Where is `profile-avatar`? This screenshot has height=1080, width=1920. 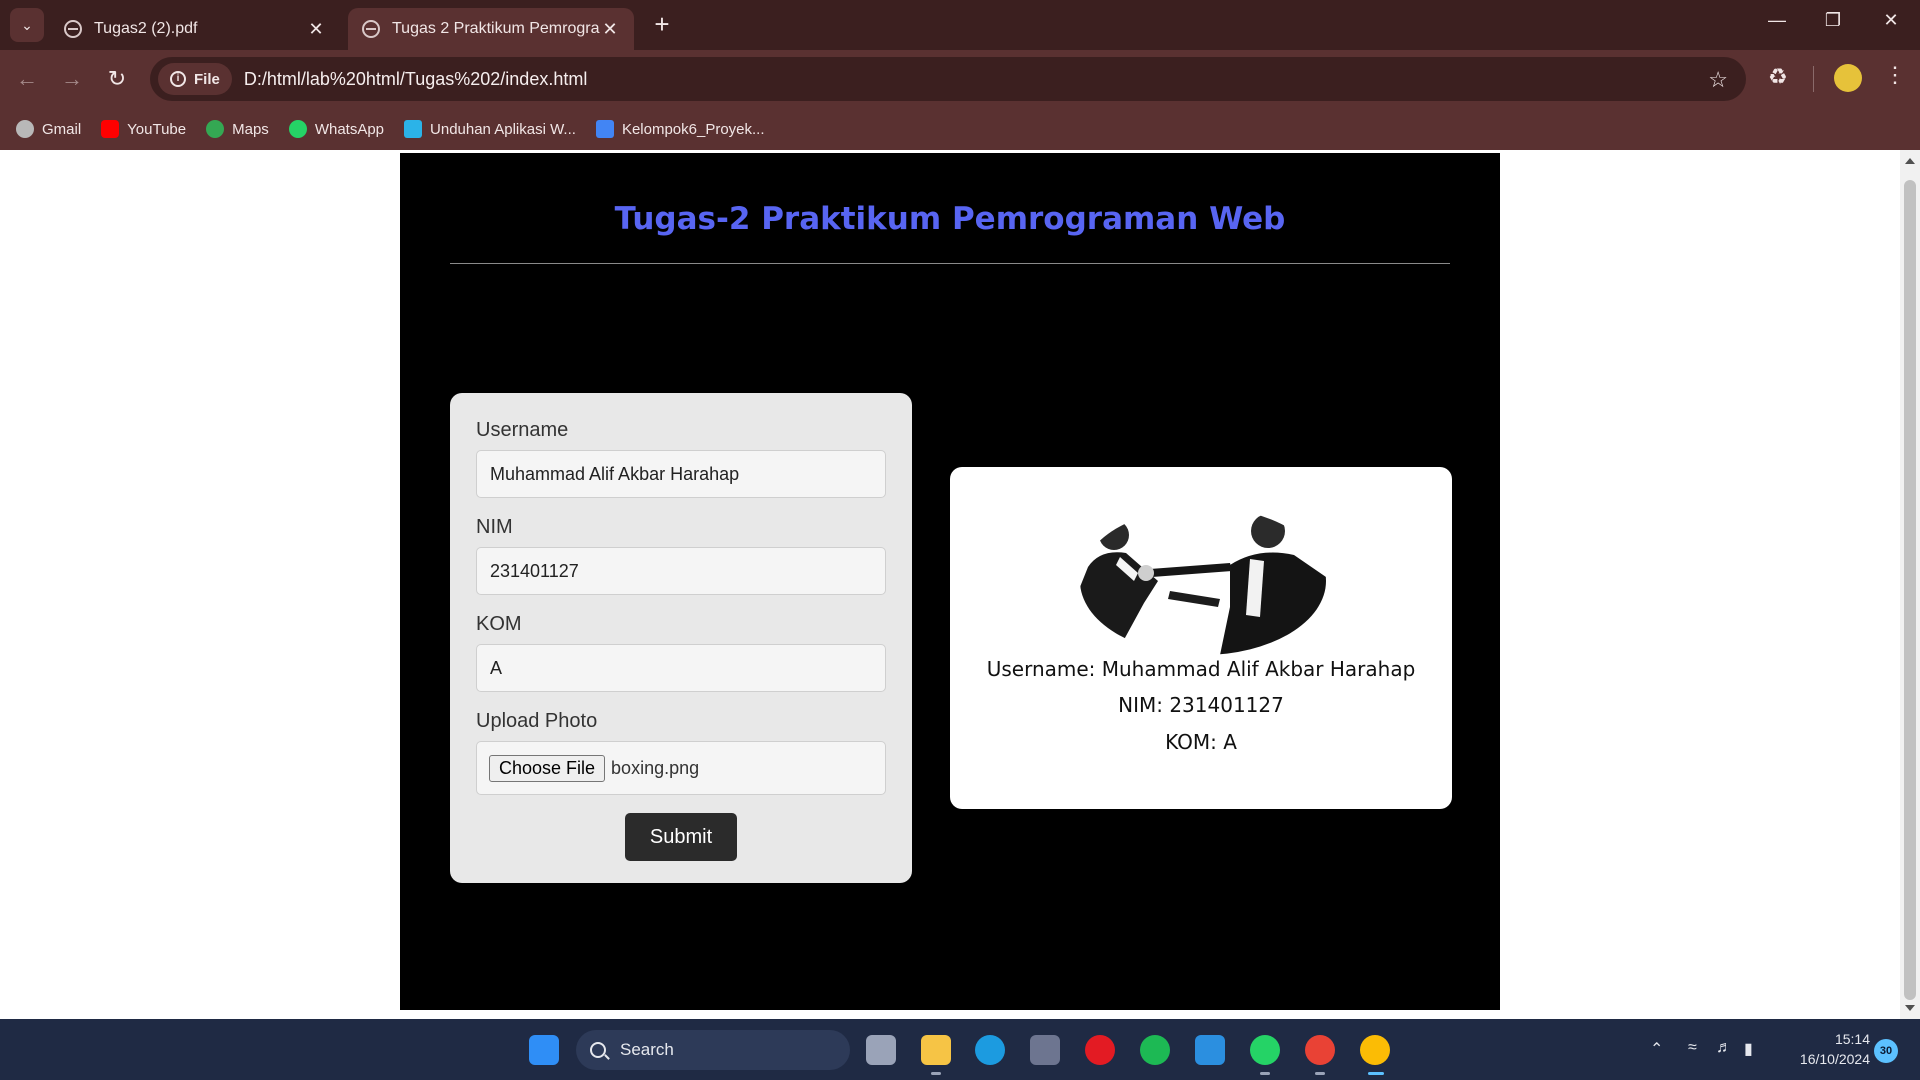 profile-avatar is located at coordinates (1848, 78).